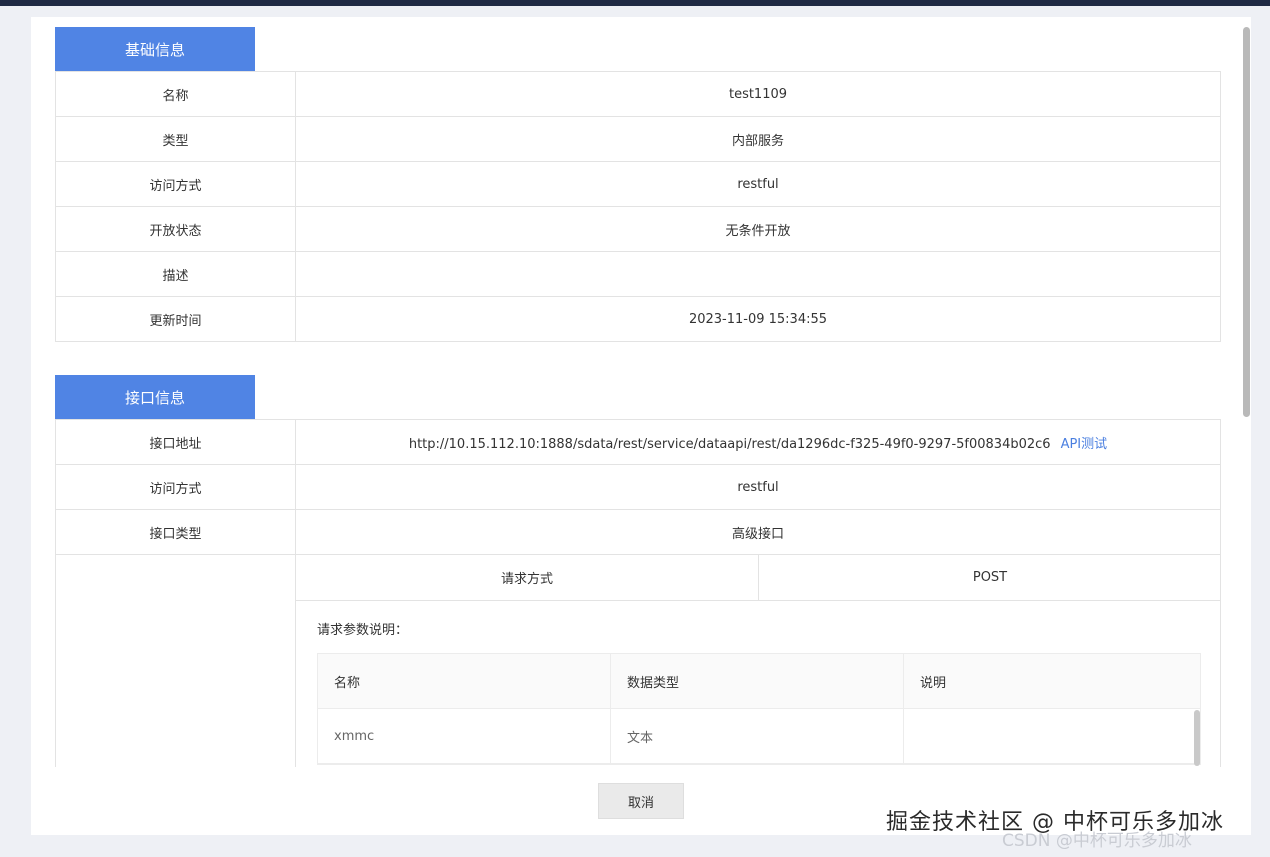 This screenshot has height=857, width=1270. Describe the element at coordinates (1055, 822) in the screenshot. I see `watermark-main: 掘金技术社区 @ 中杯可乐多加冰` at that location.